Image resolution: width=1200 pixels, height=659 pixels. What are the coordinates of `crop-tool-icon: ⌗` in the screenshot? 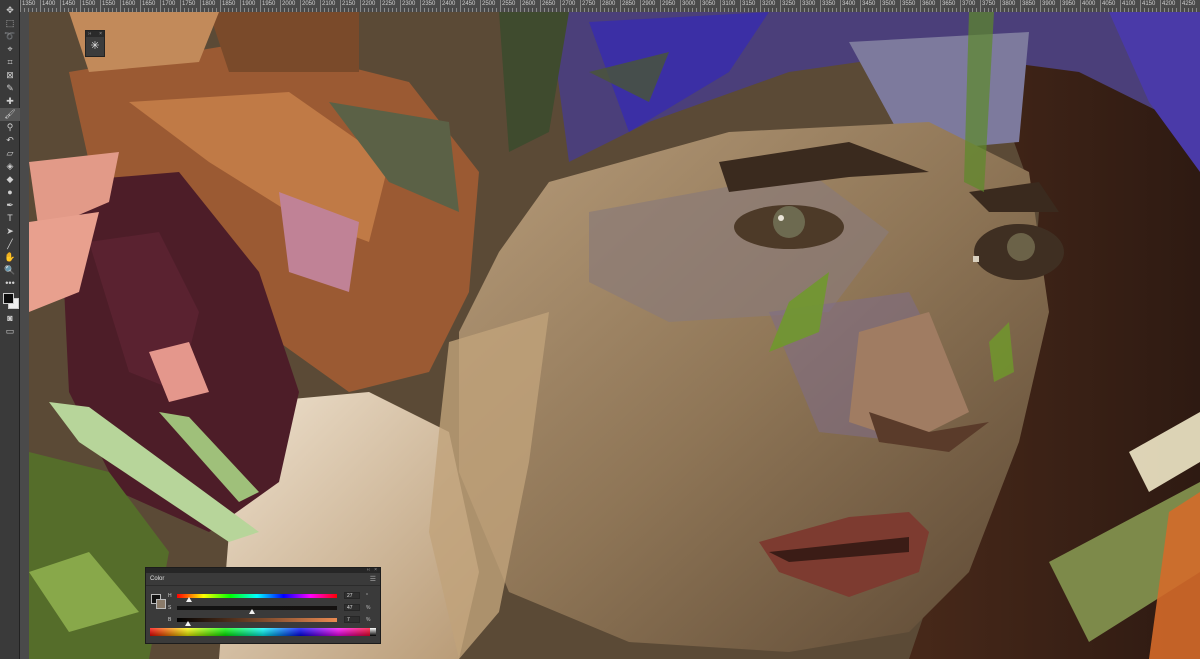 It's located at (10, 62).